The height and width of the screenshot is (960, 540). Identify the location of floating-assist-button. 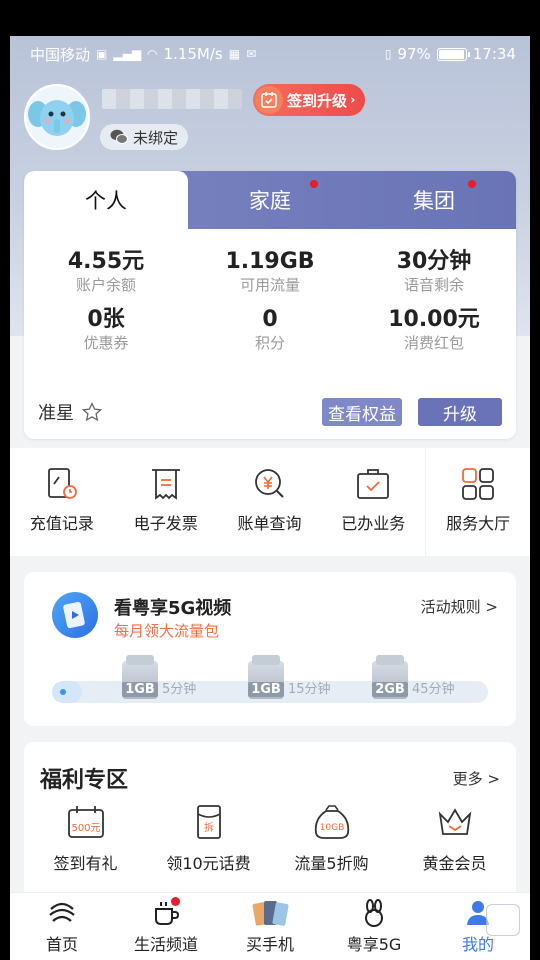
(503, 920).